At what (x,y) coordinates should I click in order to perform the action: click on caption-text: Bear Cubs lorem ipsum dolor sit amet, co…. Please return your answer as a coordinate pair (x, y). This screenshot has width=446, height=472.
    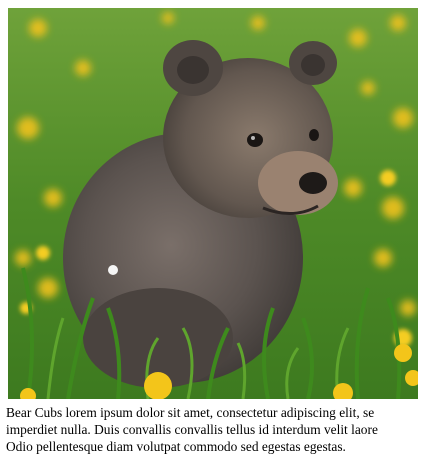
    Looking at the image, I should click on (226, 429).